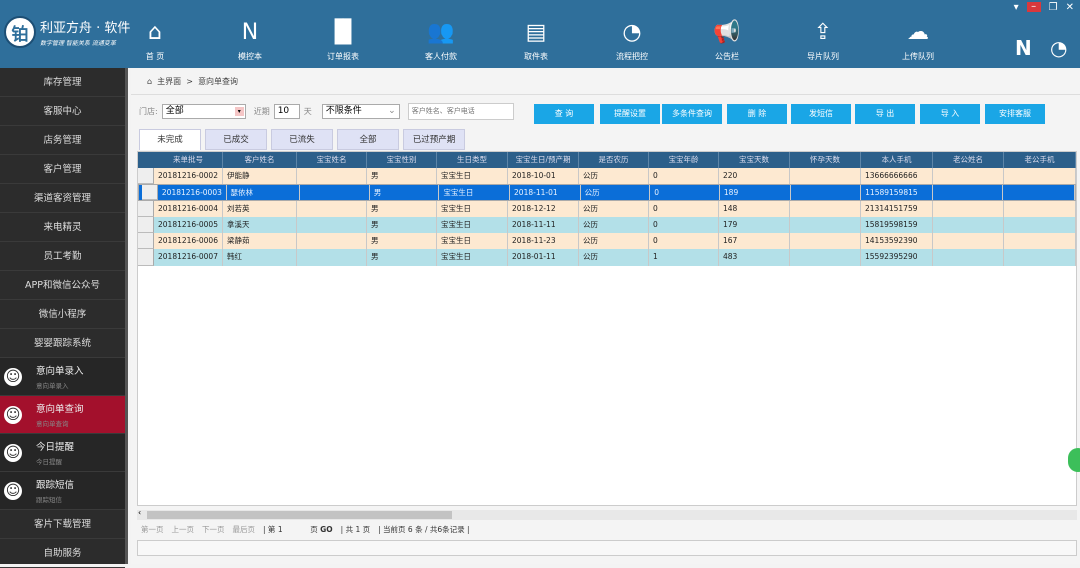  What do you see at coordinates (1074, 460) in the screenshot?
I see `floating-widget` at bounding box center [1074, 460].